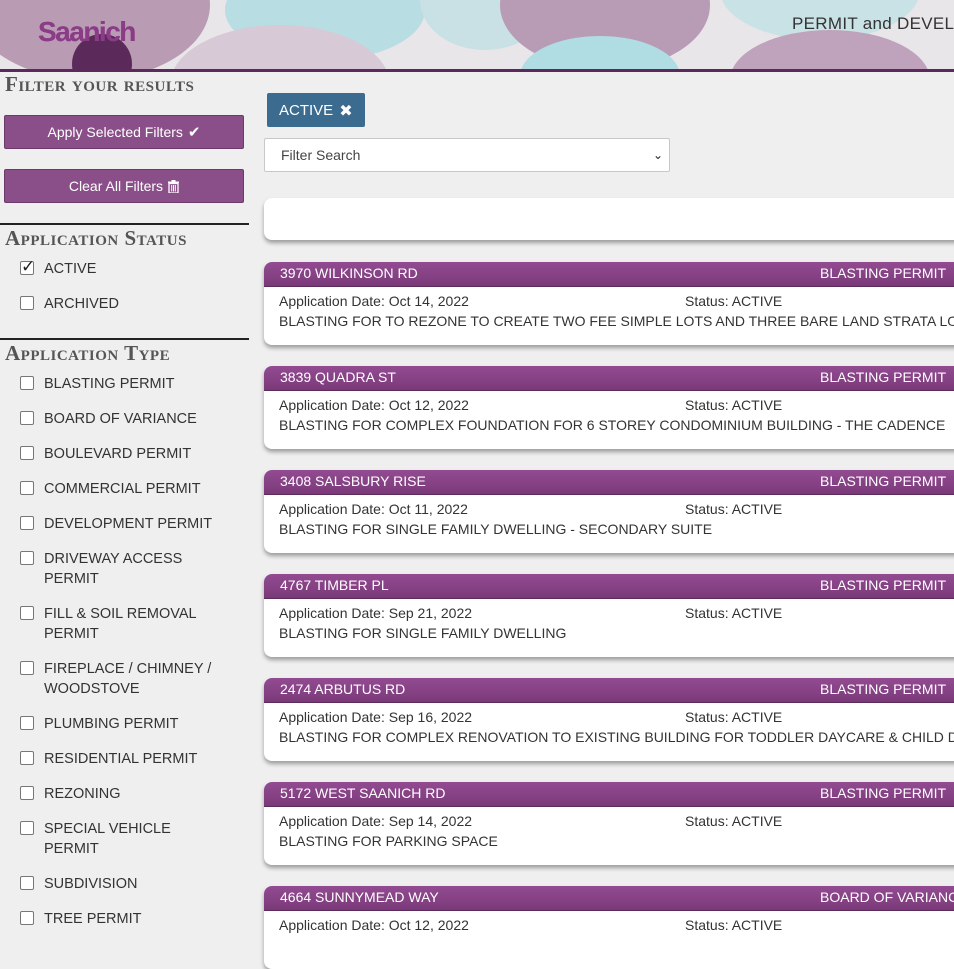 This screenshot has width=954, height=969. Describe the element at coordinates (130, 724) in the screenshot. I see `type-filter-plumbing: PLUMBING PERMIT` at that location.